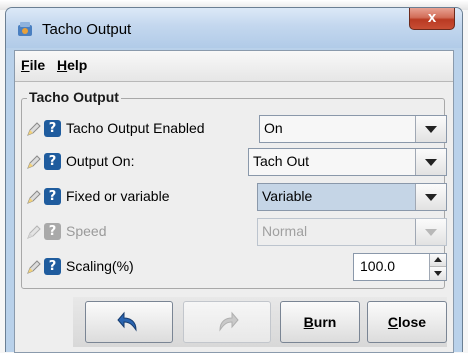  Describe the element at coordinates (234, 66) in the screenshot. I see `menu-bar: File Help` at that location.